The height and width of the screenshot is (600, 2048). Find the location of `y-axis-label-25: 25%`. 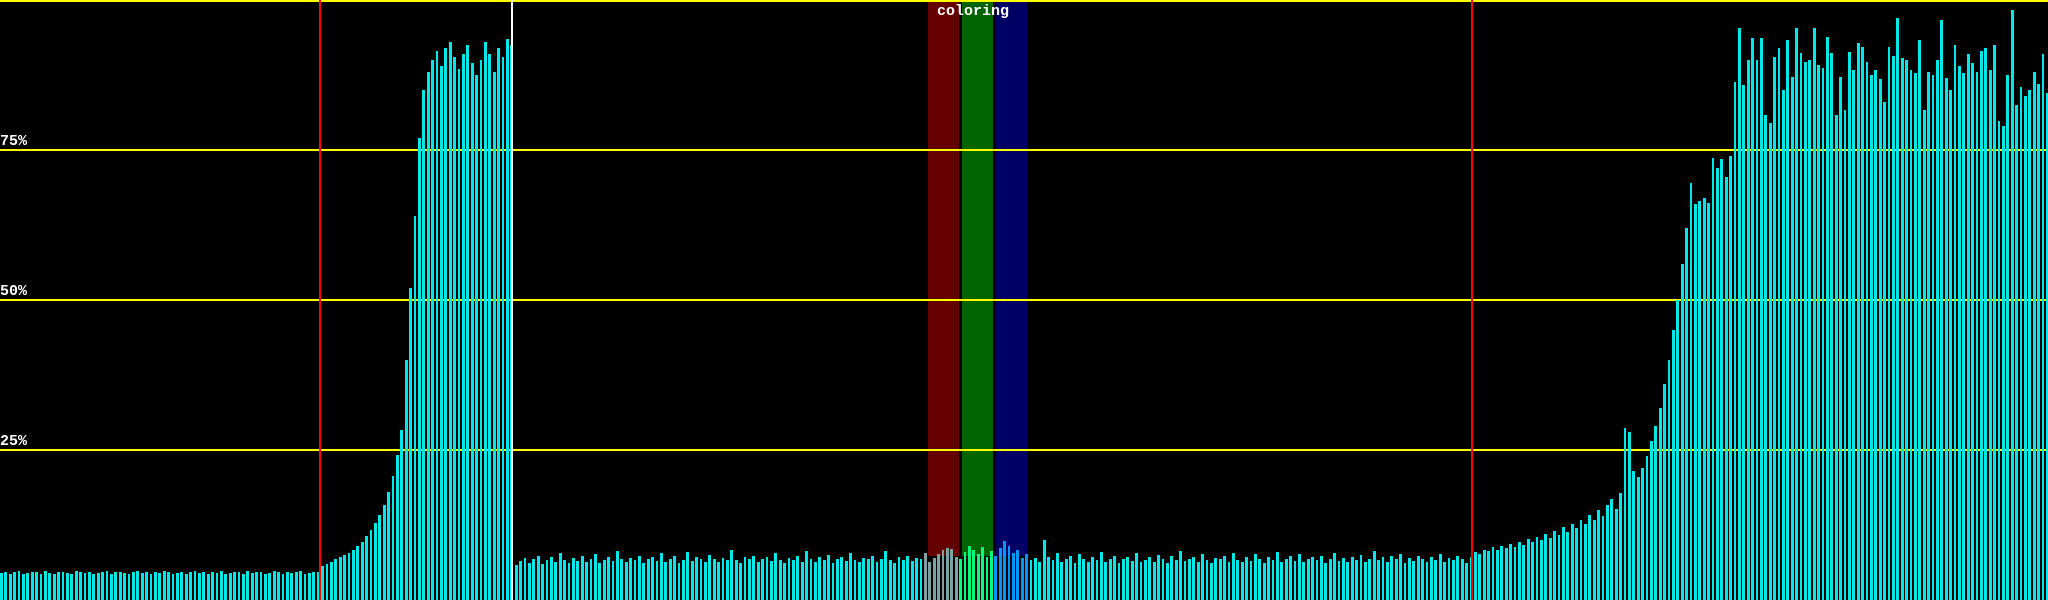

y-axis-label-25: 25% is located at coordinates (14, 441).